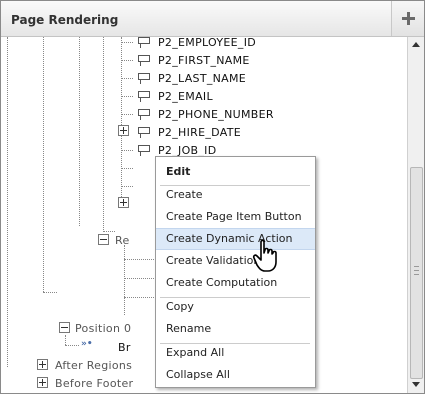 The image size is (425, 394). I want to click on menu-item-create-page-item-button: Create Page Item Button, so click(235, 217).